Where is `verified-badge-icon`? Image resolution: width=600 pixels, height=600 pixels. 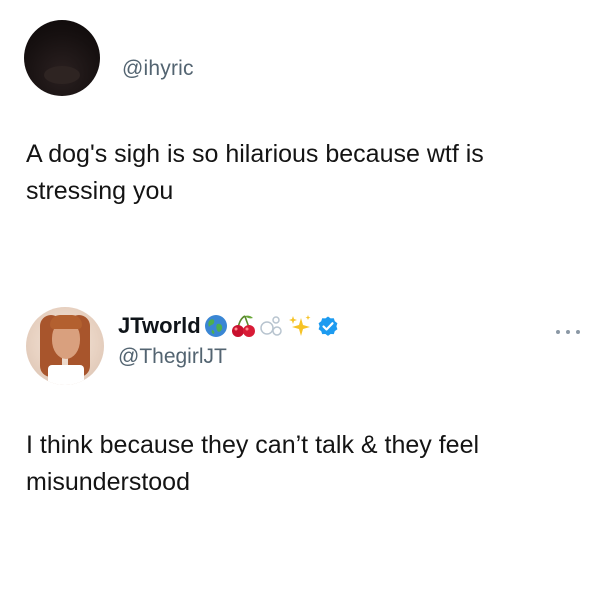
verified-badge-icon is located at coordinates (328, 326).